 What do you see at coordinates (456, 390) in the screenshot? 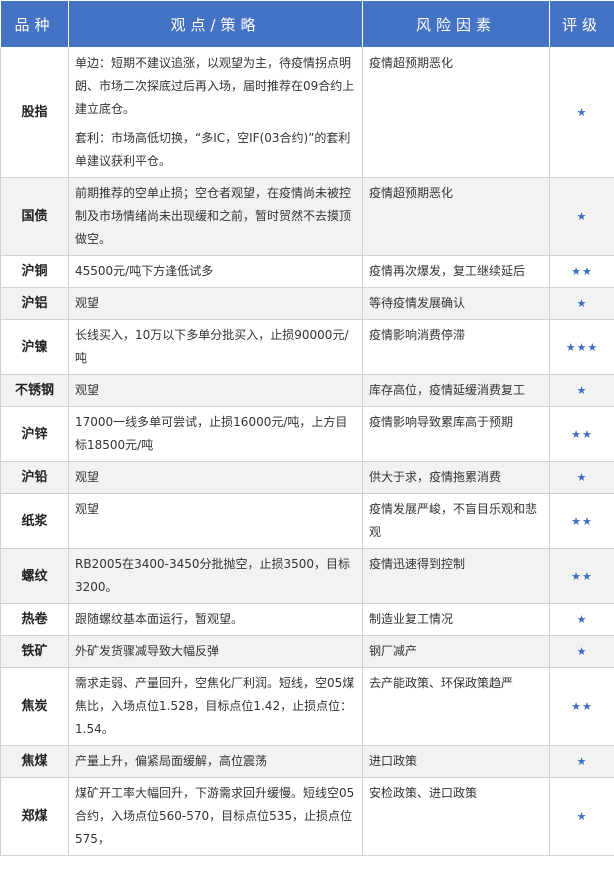
I see `risk-factor-cell: 库存高位，疫情延缓消费复工` at bounding box center [456, 390].